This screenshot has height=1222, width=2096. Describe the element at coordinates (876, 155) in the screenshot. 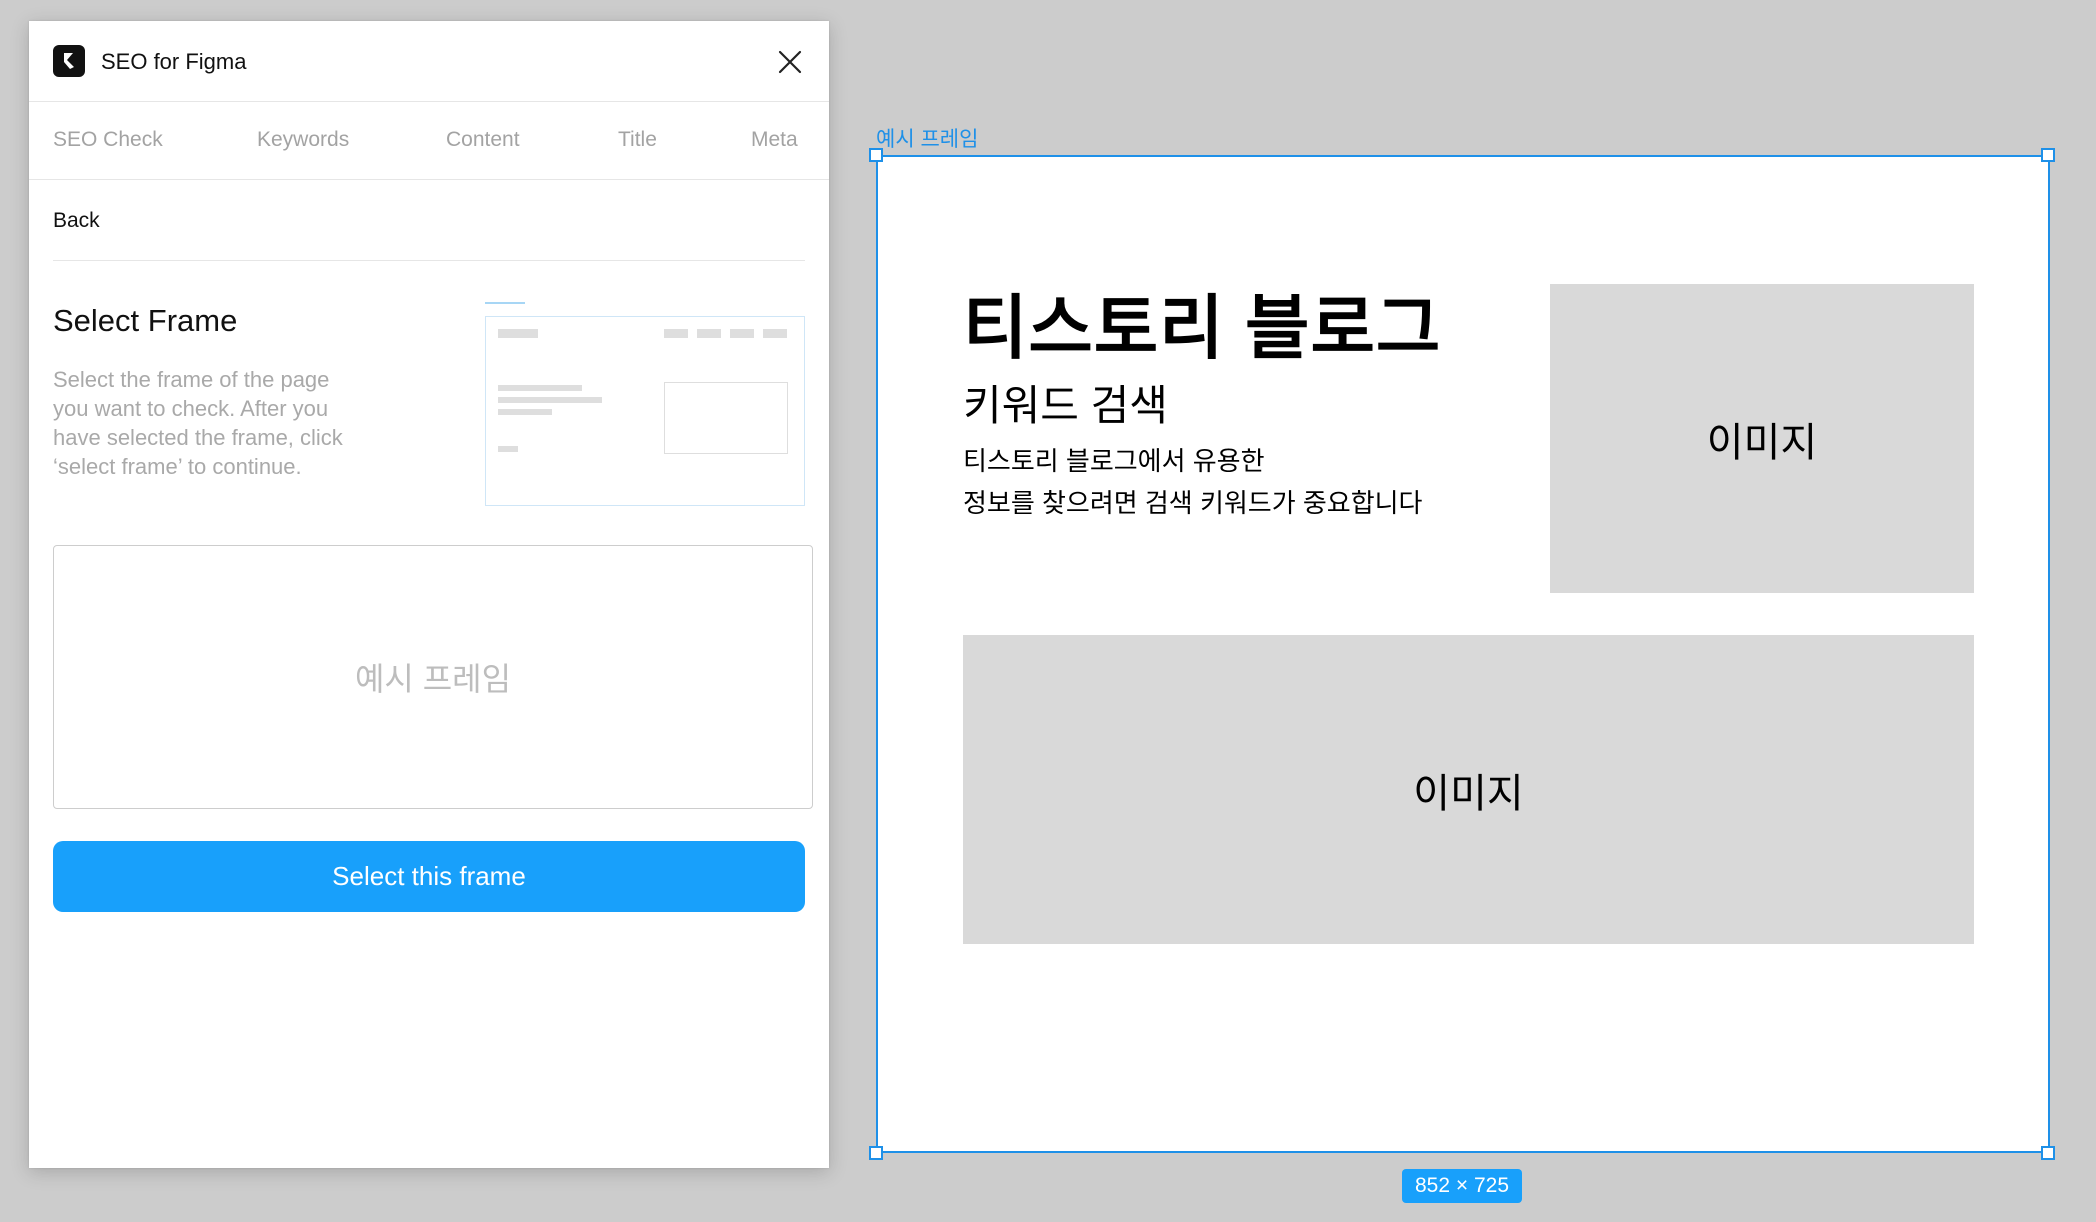

I see `resize-handle-top-left` at that location.